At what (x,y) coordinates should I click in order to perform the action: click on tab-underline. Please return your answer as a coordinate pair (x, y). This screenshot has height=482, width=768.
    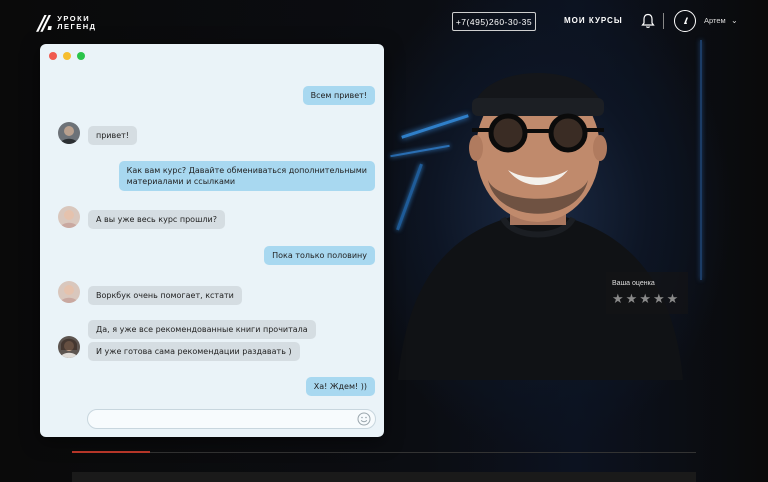
    Looking at the image, I should click on (384, 452).